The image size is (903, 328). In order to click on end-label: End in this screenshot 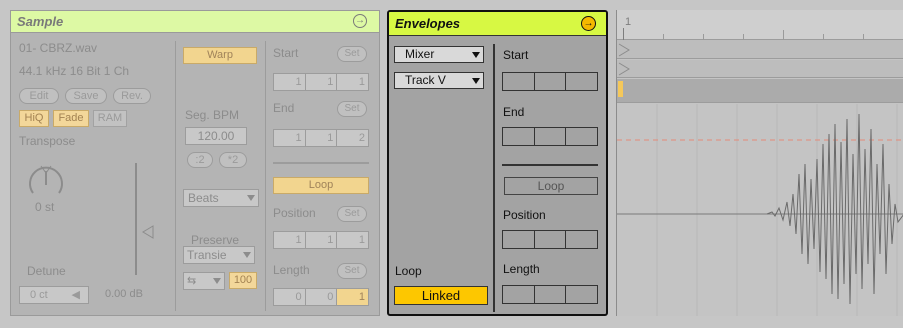, I will do `click(284, 108)`.